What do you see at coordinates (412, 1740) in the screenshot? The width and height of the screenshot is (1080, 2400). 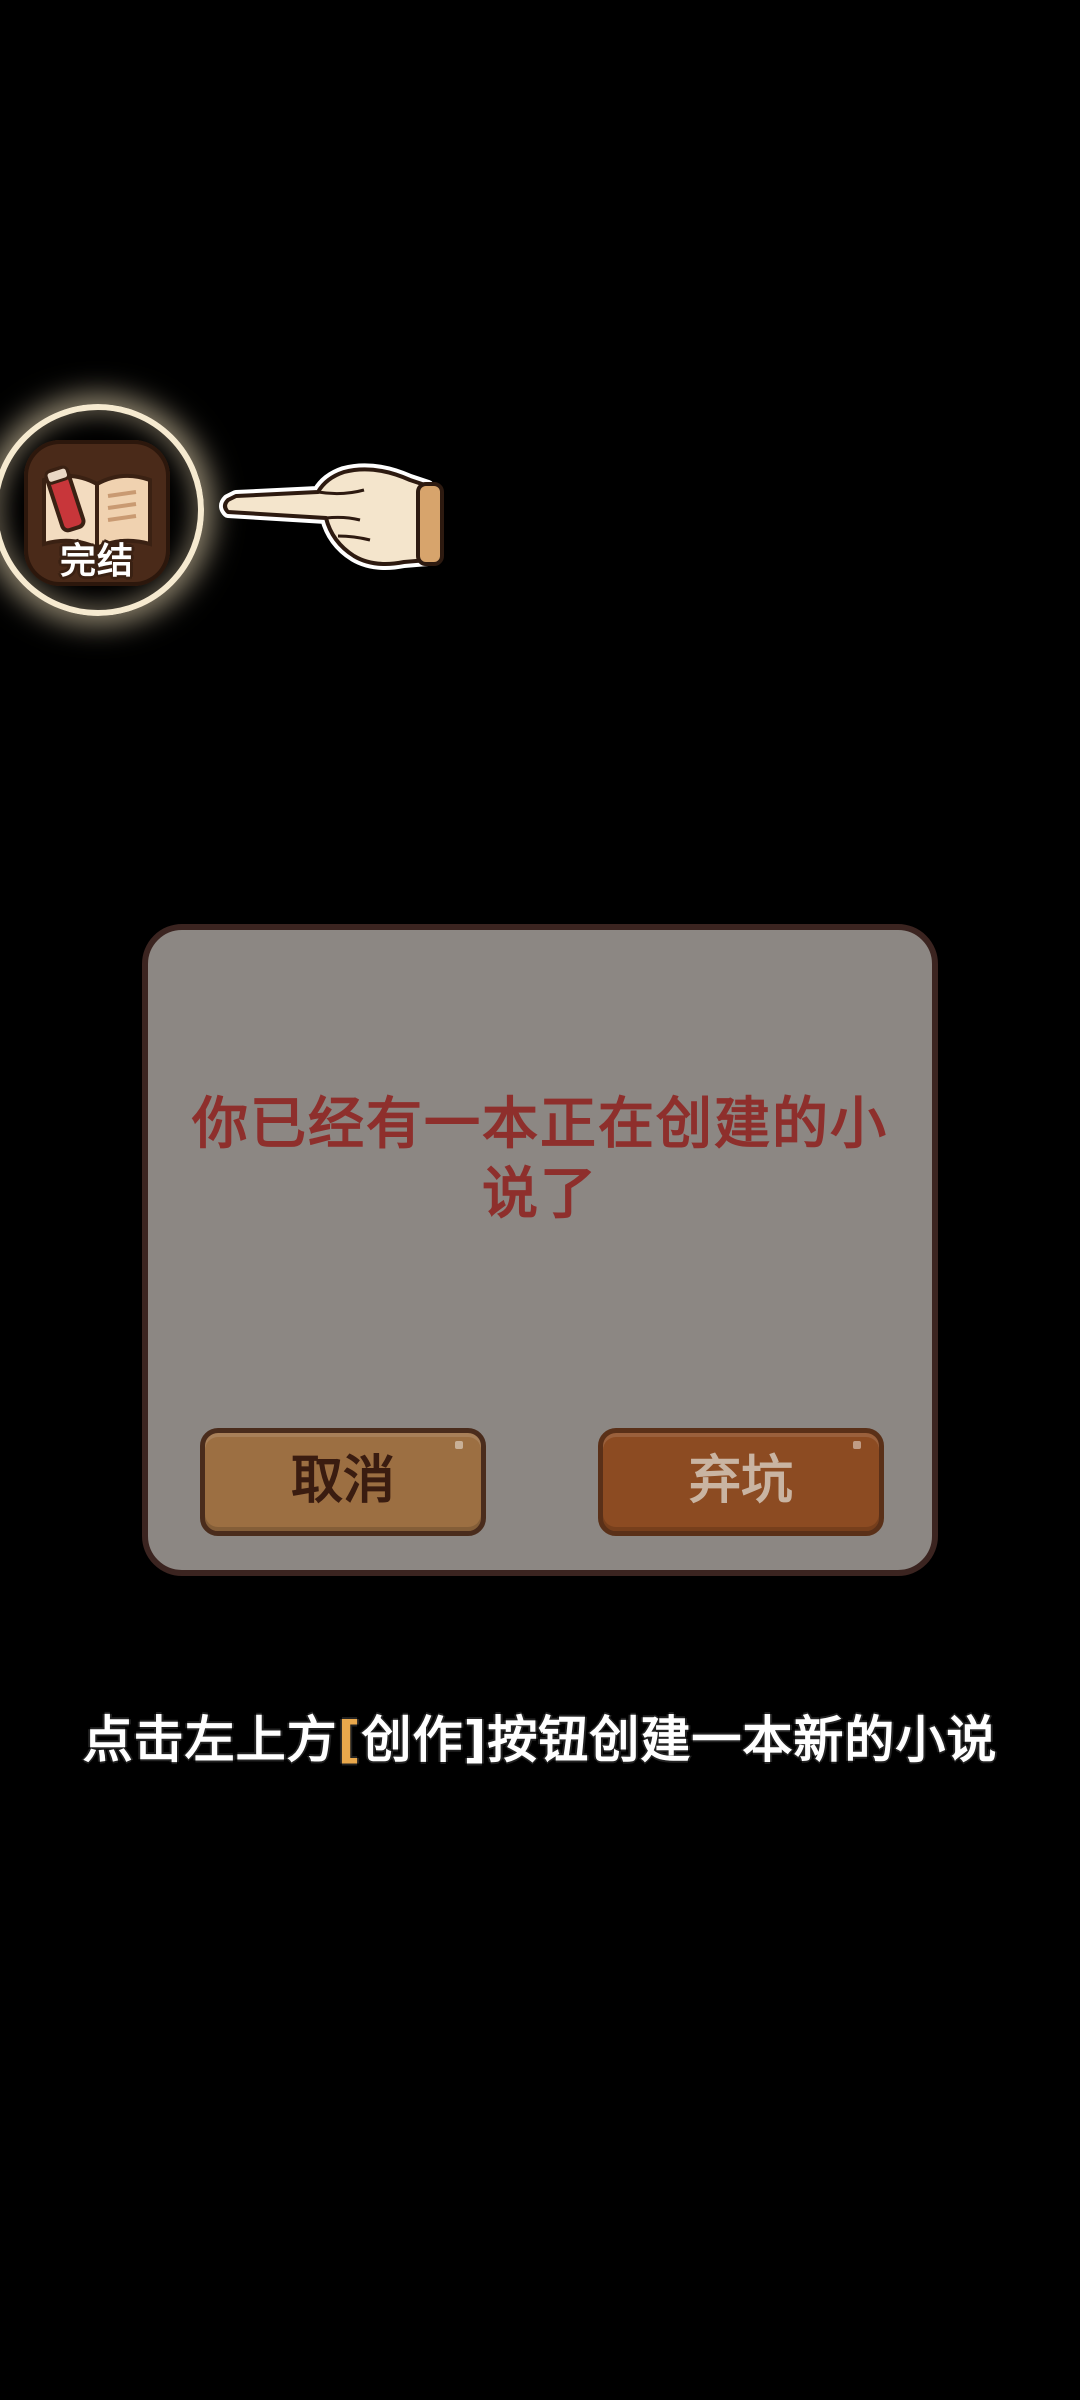 I see `hint-keyword: 创作` at bounding box center [412, 1740].